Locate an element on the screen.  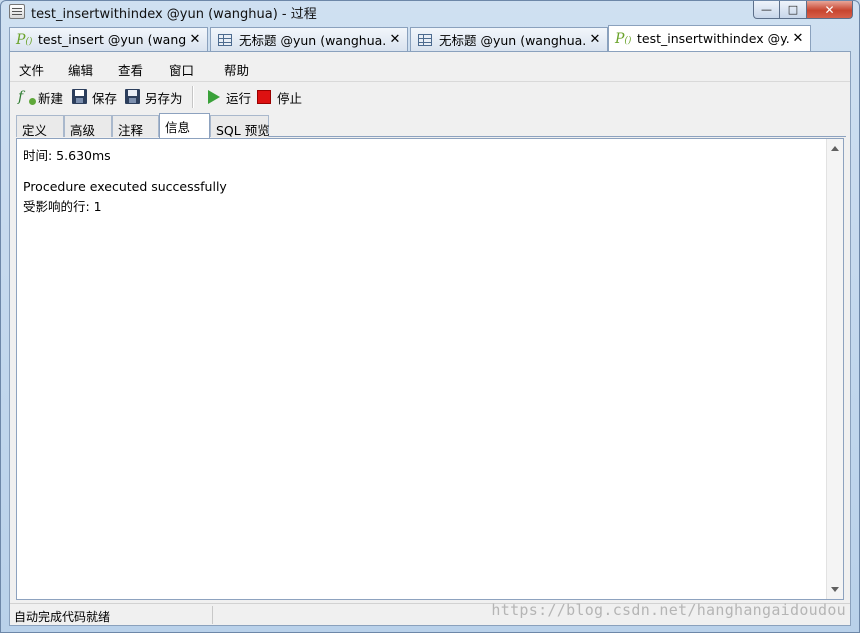
status-text: 自动完成代码就绪 is located at coordinates (62, 617).